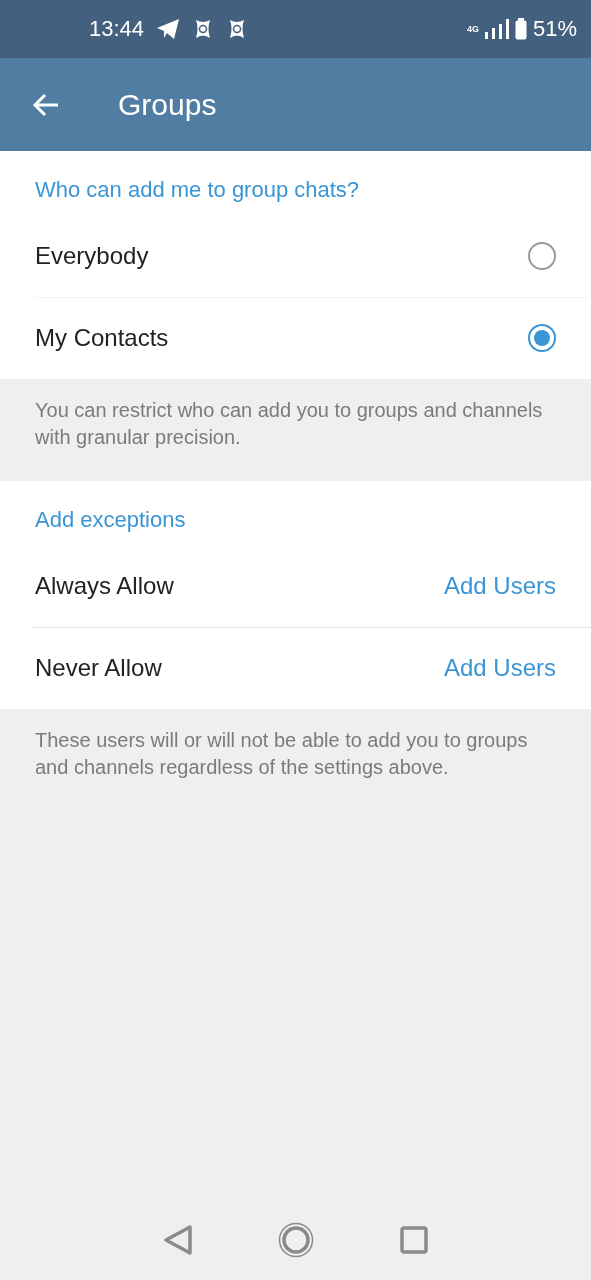  I want to click on hint-text: You can restrict who can add you to groups and channels with granular precision., so click(289, 424).